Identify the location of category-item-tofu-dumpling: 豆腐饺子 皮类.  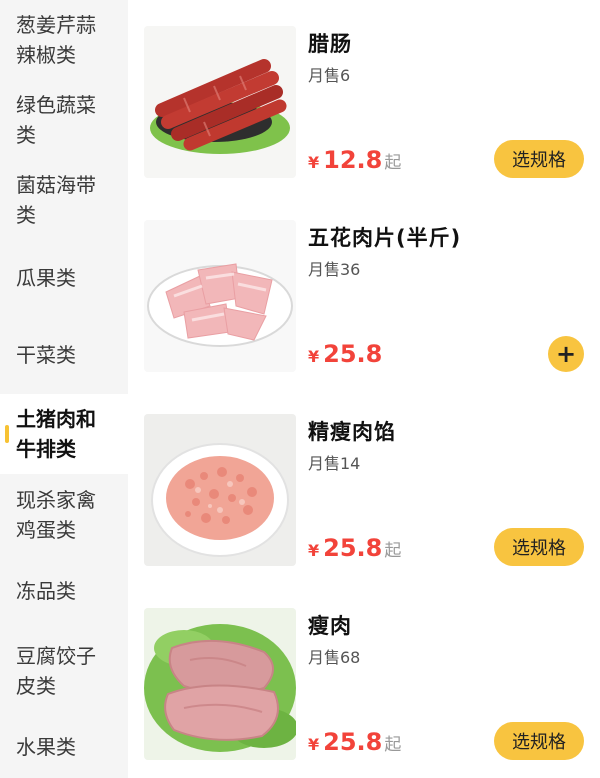
(64, 671).